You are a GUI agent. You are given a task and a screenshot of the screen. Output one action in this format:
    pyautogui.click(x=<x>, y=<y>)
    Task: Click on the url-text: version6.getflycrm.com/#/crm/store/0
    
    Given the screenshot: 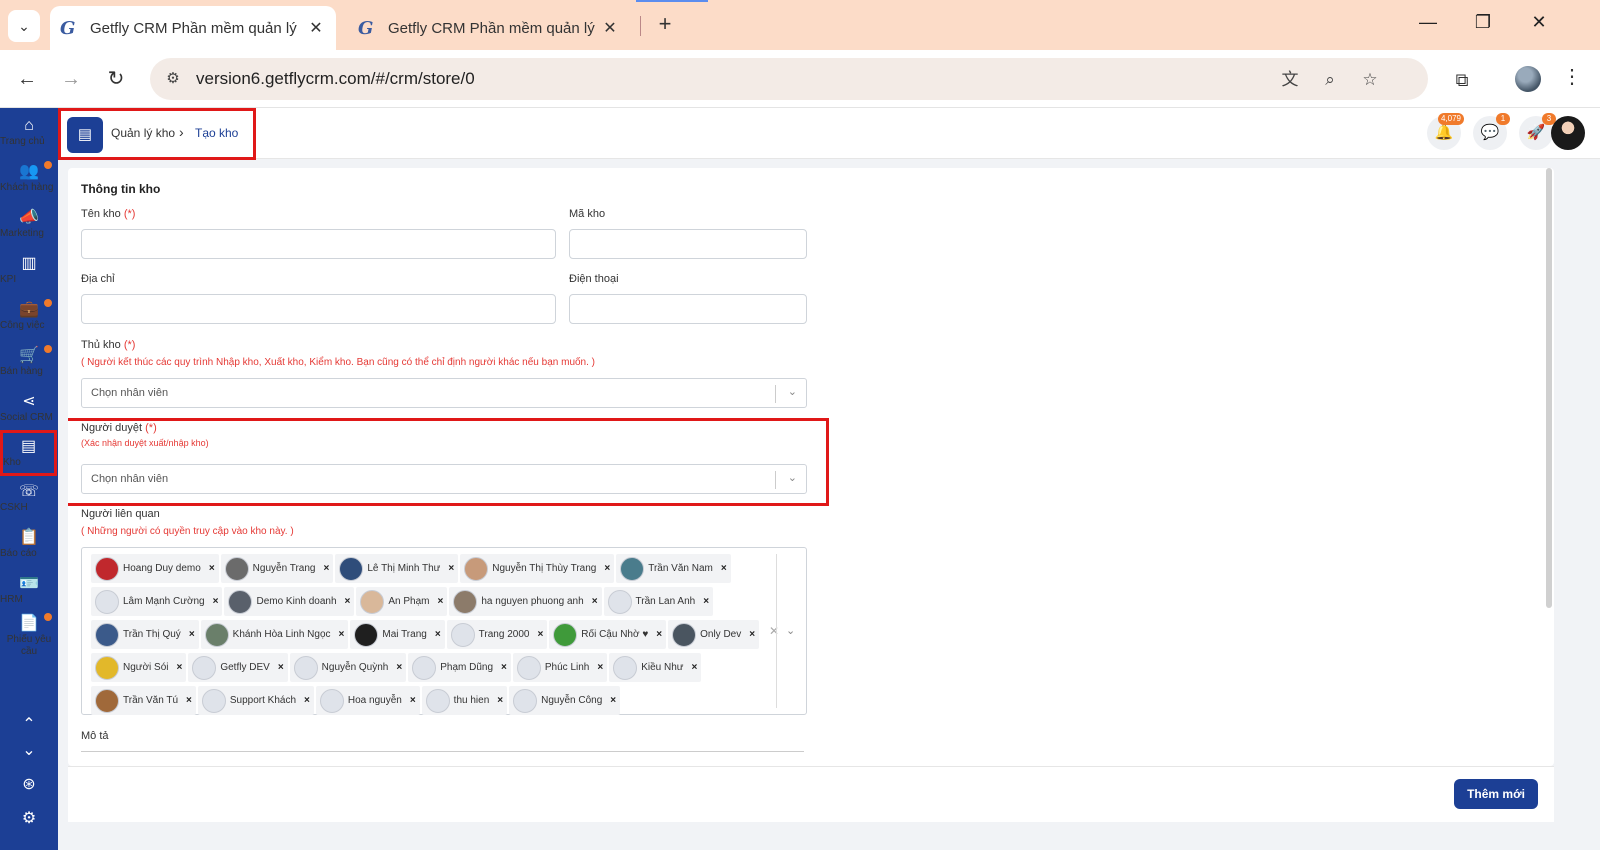 What is the action you would take?
    pyautogui.click(x=335, y=79)
    